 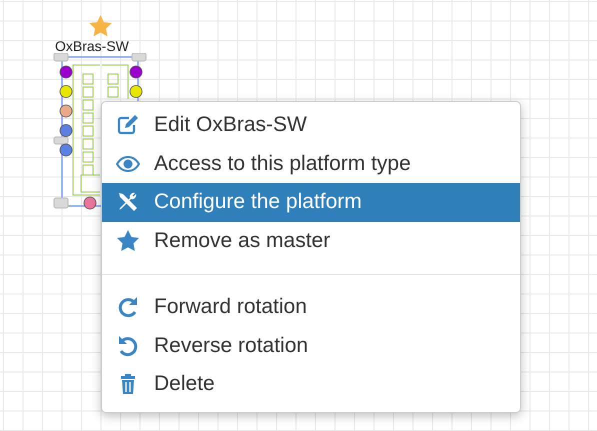 What do you see at coordinates (311, 307) in the screenshot?
I see `menu-item: Forward rotation` at bounding box center [311, 307].